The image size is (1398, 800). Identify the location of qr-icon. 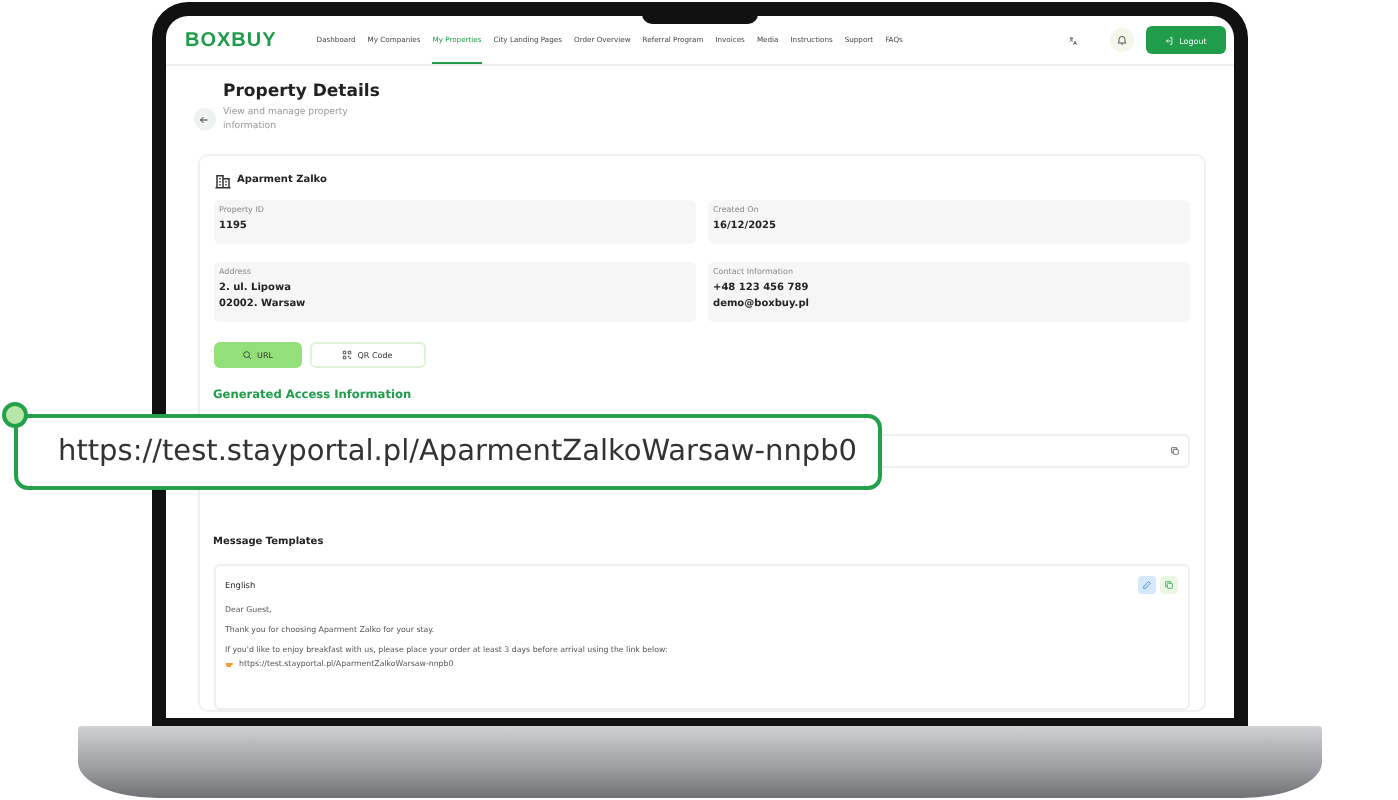
(346, 355).